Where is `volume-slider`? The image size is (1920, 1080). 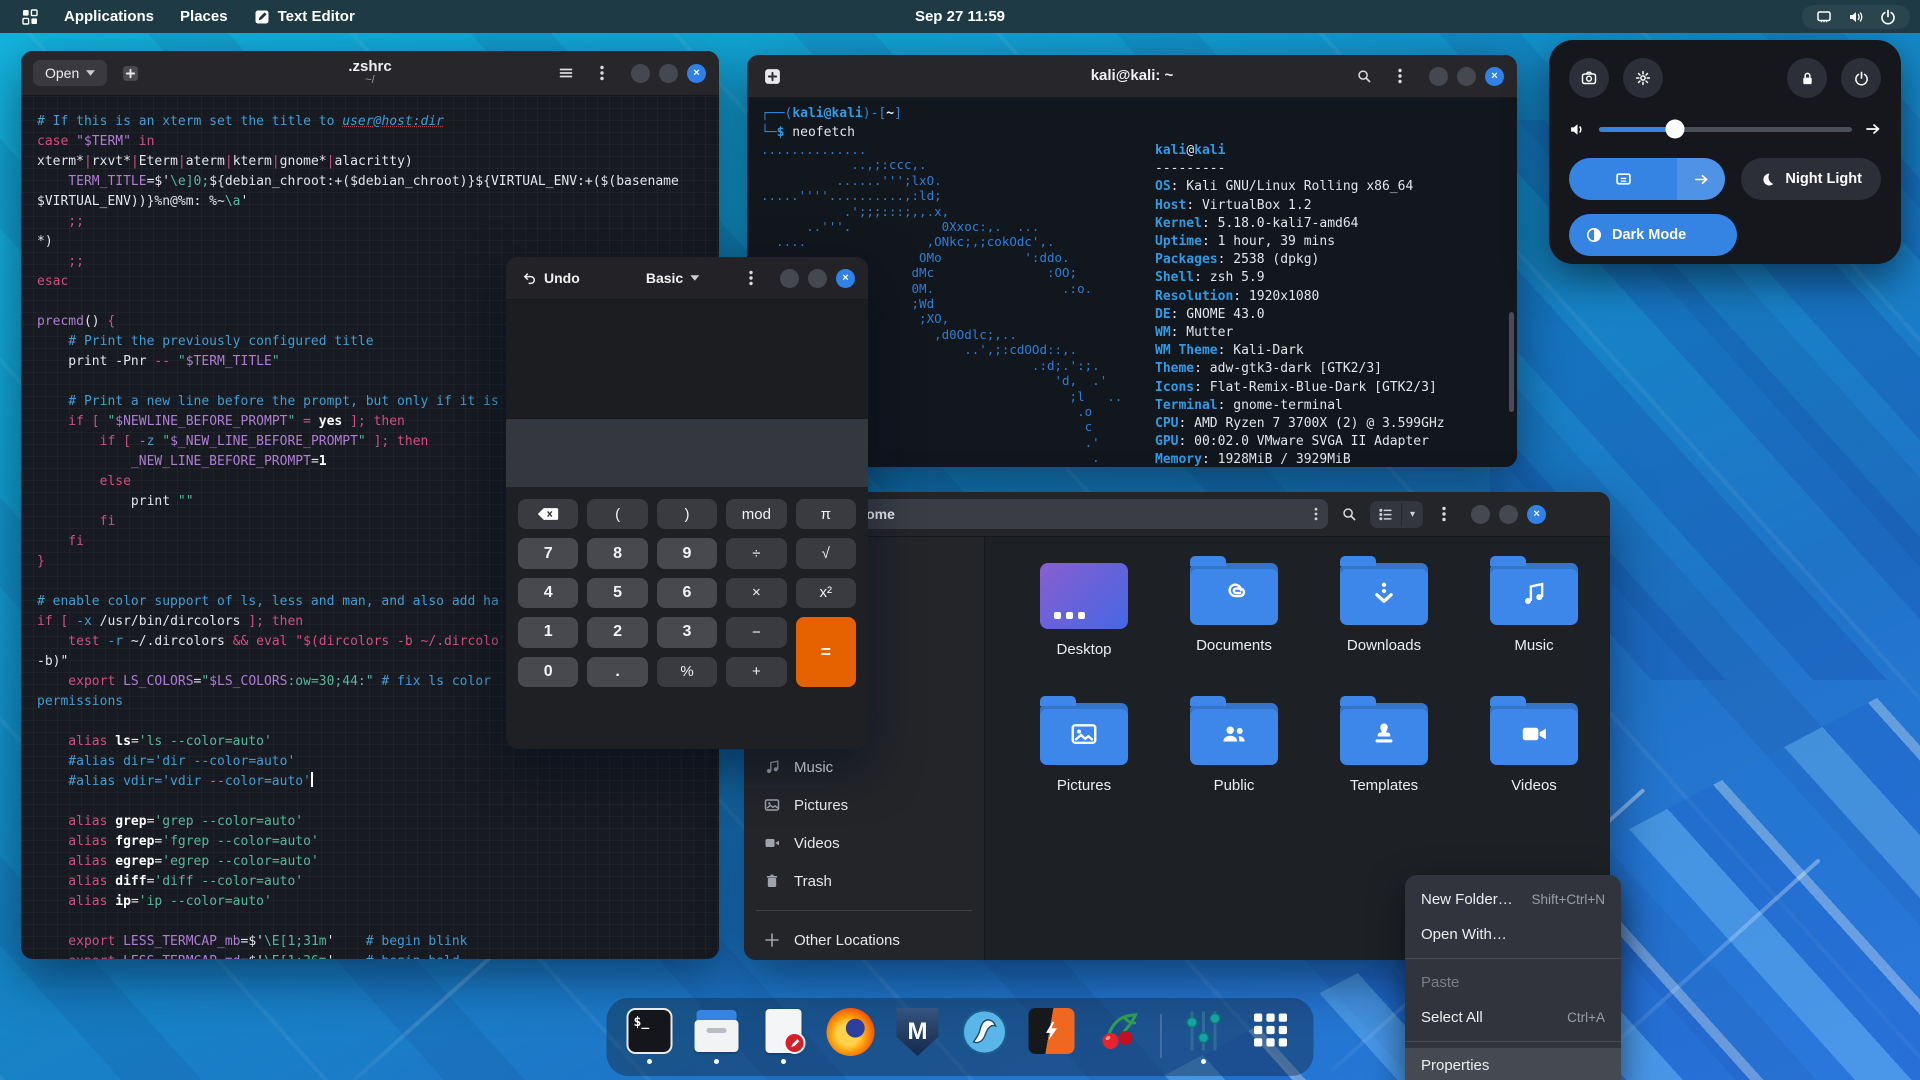
volume-slider is located at coordinates (1725, 129).